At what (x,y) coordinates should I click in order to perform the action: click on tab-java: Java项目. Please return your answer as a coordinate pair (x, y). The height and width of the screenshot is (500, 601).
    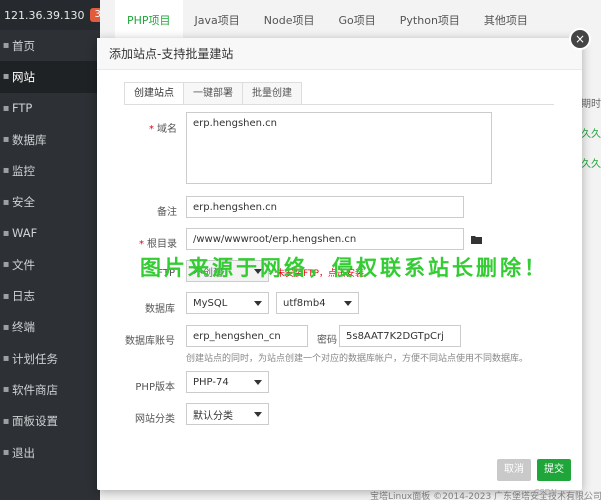
    Looking at the image, I should click on (217, 20).